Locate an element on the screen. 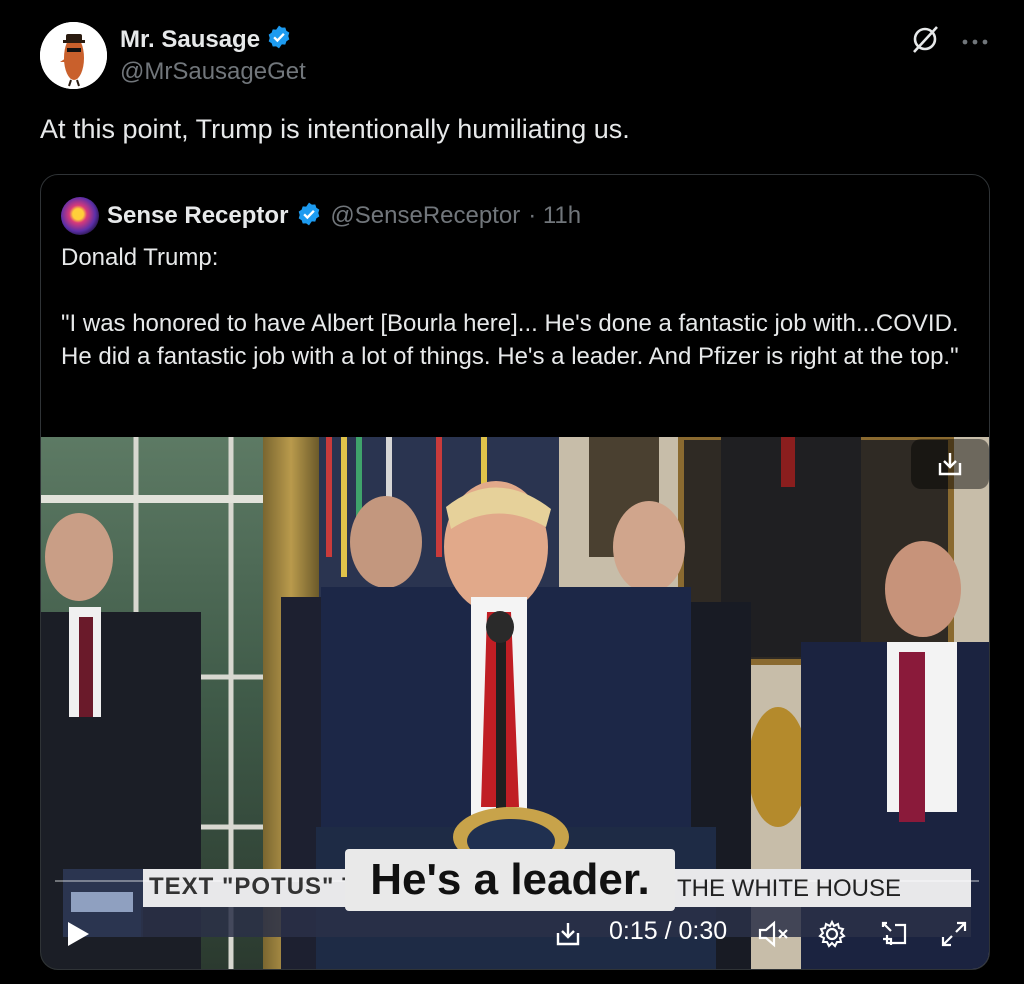 The height and width of the screenshot is (984, 1024). author-name: Mr. Sausage is located at coordinates (190, 40).